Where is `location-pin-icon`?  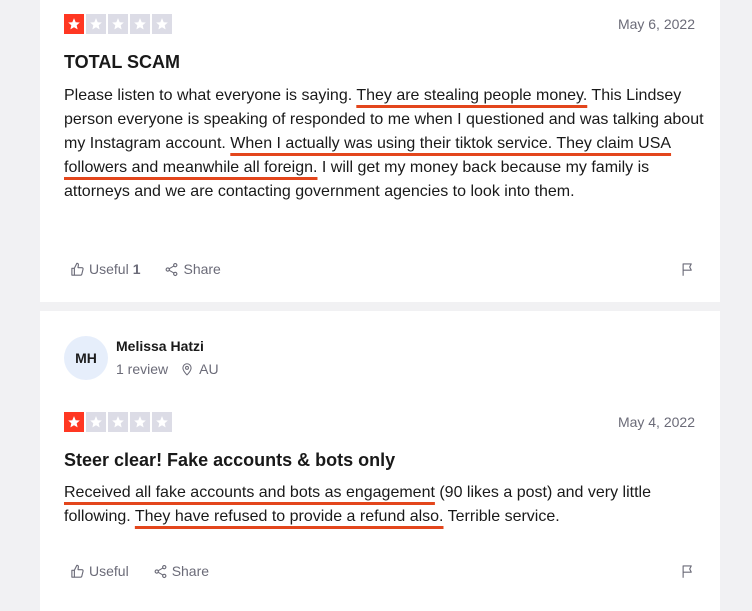 location-pin-icon is located at coordinates (187, 369).